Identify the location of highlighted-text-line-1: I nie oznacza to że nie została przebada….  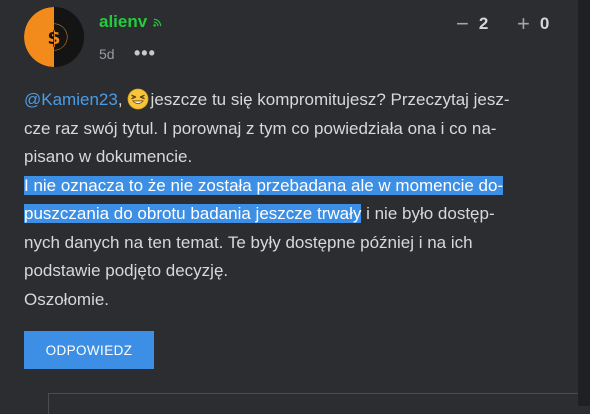
(264, 185).